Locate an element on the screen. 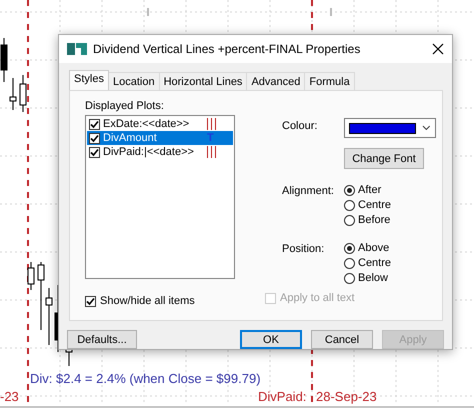  radio-label: Above is located at coordinates (374, 248).